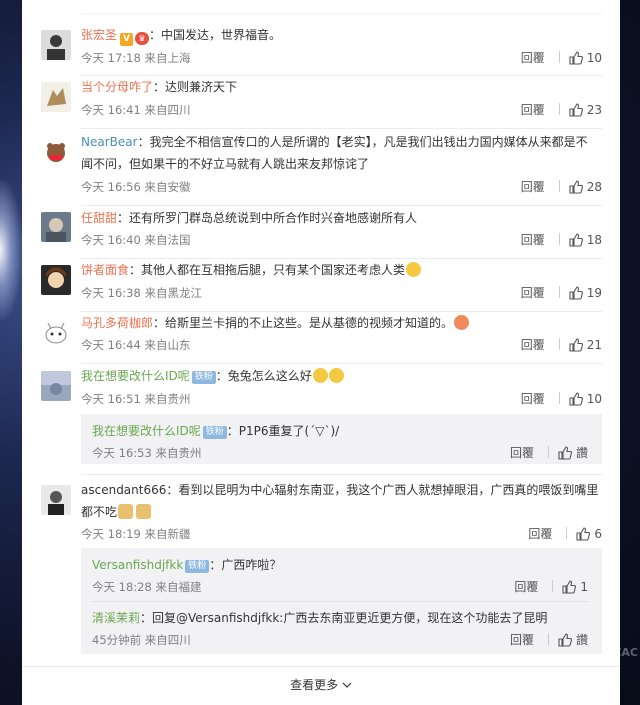 This screenshot has height=705, width=640. I want to click on comment-username: NearBear, so click(109, 142).